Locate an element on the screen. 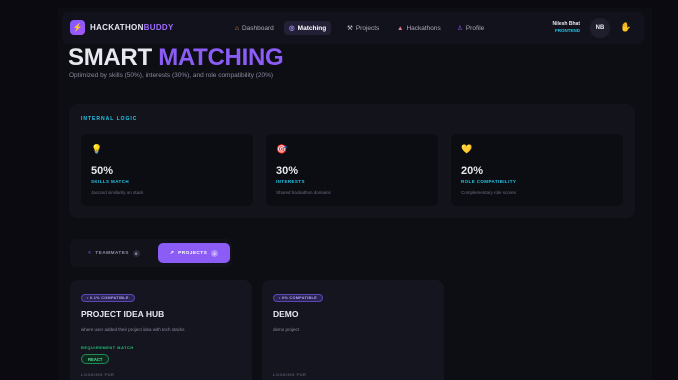  logic-card-interests: 🎯 30% INTERESTS Shared hackathon domains is located at coordinates (352, 170).